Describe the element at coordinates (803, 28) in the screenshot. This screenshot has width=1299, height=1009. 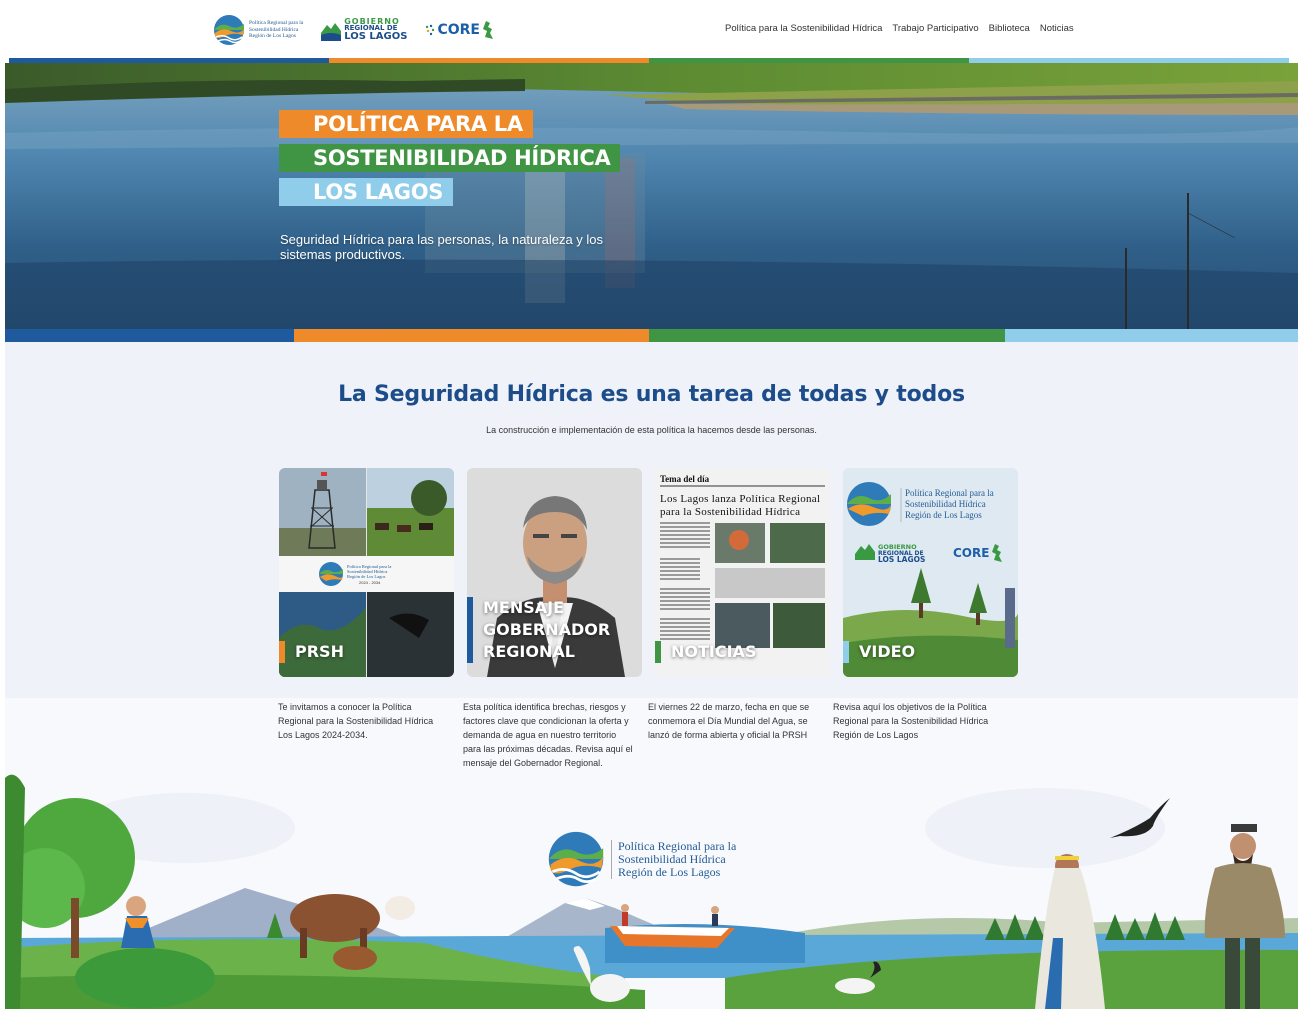
I see `nav-politica: Política para la Sostenibilidad Hídrica` at that location.